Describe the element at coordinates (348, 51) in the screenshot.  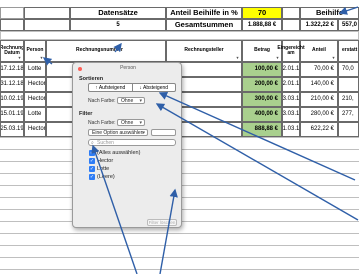
I see `column-header-erstattet: erstatt` at that location.